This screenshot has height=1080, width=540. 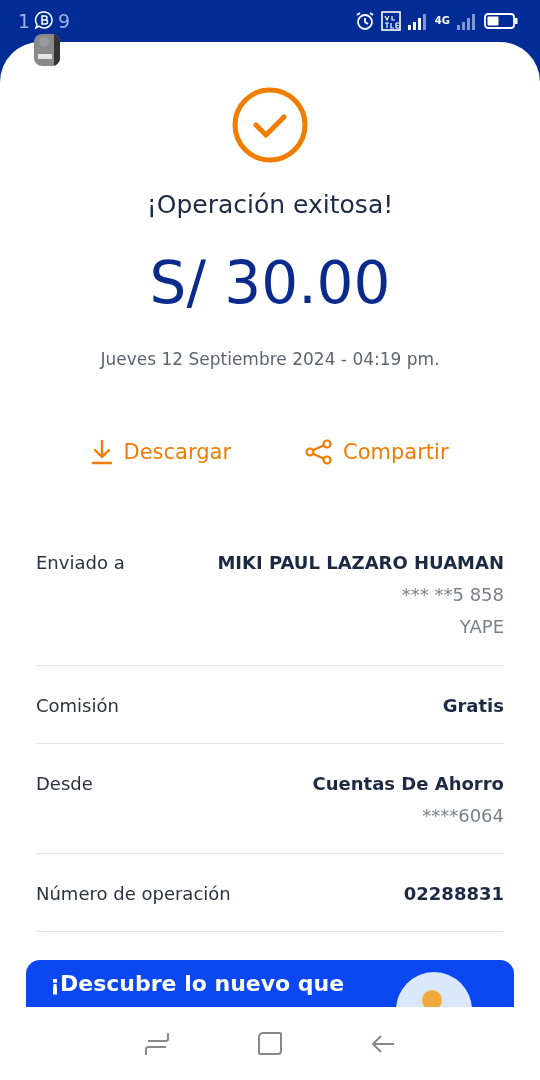 What do you see at coordinates (24, 21) in the screenshot?
I see `clock-time: 1` at bounding box center [24, 21].